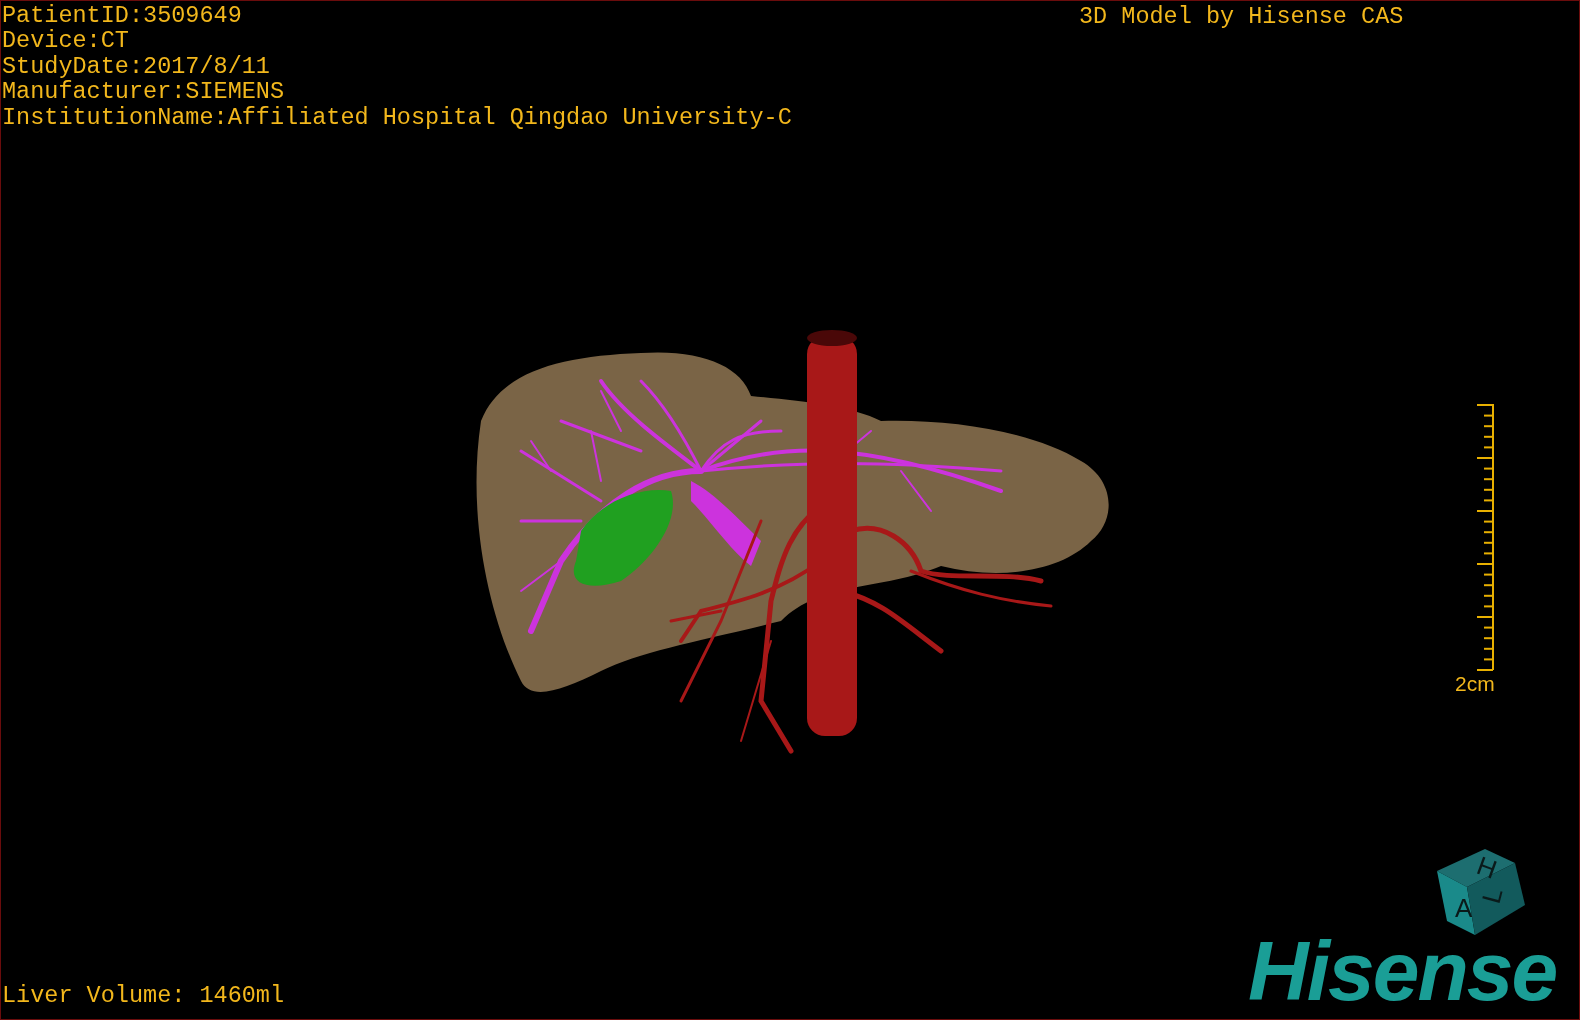 Image resolution: width=1580 pixels, height=1020 pixels. What do you see at coordinates (1484, 537) in the screenshot?
I see `scale-ruler-icon` at bounding box center [1484, 537].